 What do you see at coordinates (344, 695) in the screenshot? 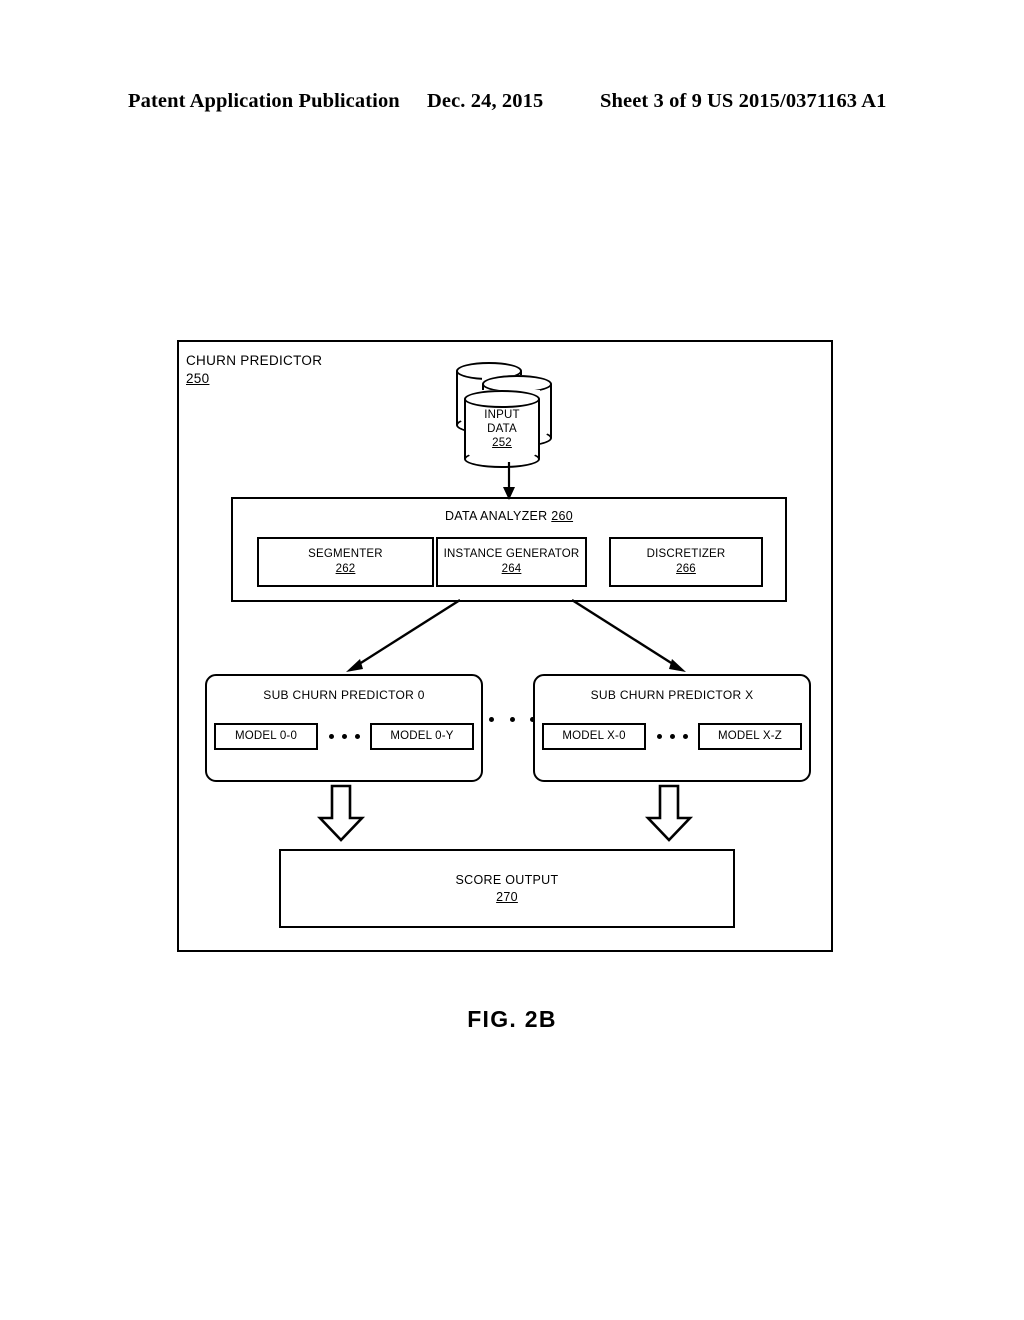
I see `sub-churn-predictor-0-title: SUB CHURN PREDICTOR 0` at bounding box center [344, 695].